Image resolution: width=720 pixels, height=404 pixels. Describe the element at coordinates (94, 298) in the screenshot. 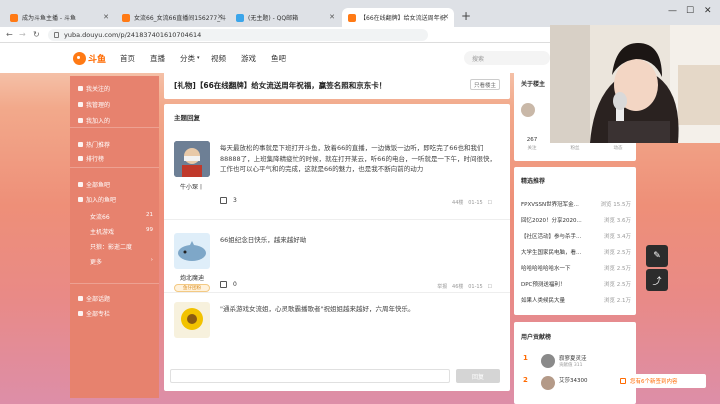

I see `sidebar-item-all-topics: 全部话题` at that location.